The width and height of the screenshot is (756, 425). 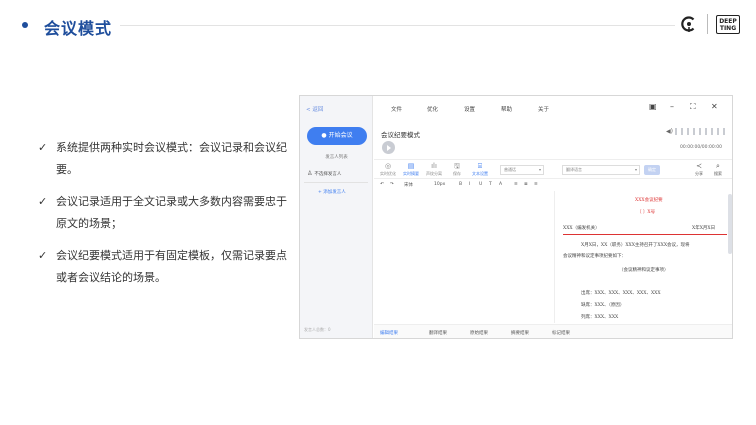 I want to click on share-icon: ≺, so click(x=699, y=166).